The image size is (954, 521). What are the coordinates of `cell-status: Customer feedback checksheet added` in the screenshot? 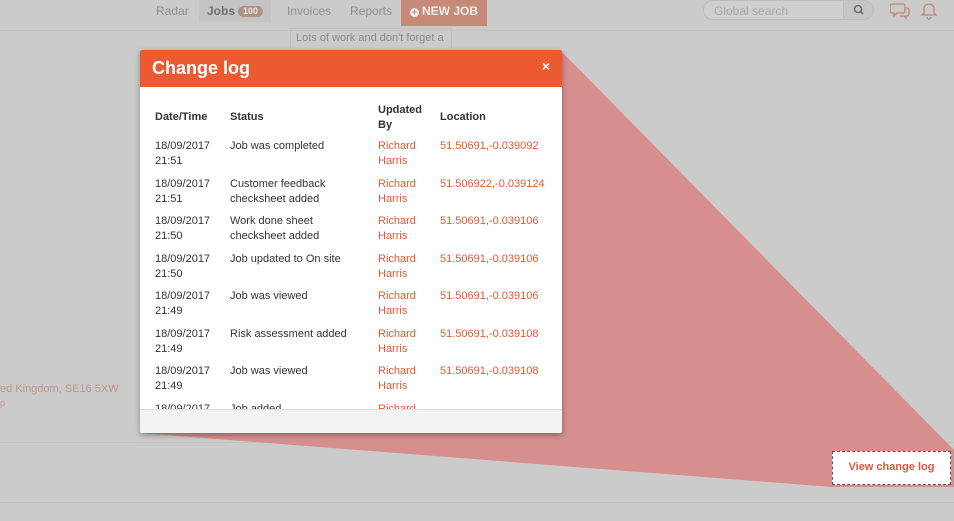 It's located at (300, 192).